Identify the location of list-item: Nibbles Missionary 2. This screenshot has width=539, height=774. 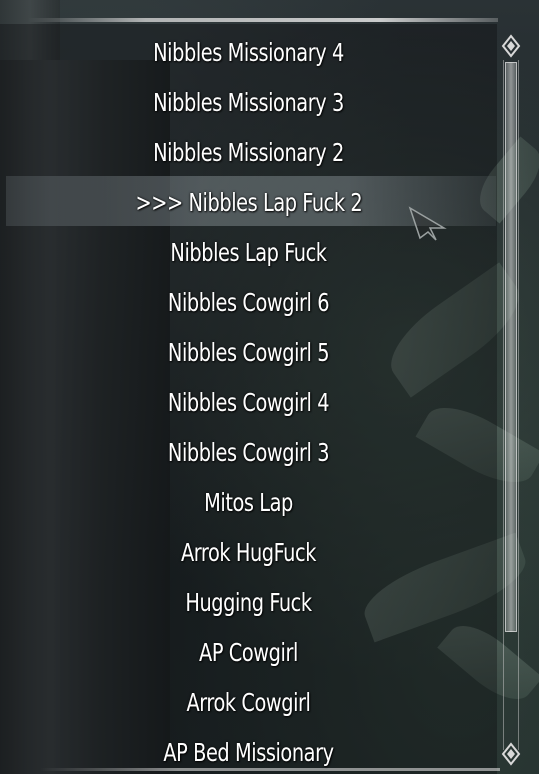
(248, 153).